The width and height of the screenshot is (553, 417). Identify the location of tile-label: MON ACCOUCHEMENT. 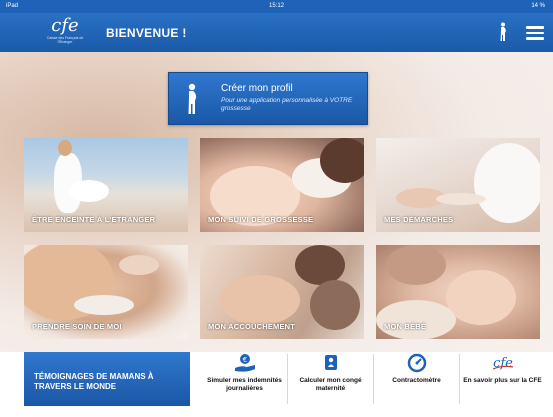
(252, 326).